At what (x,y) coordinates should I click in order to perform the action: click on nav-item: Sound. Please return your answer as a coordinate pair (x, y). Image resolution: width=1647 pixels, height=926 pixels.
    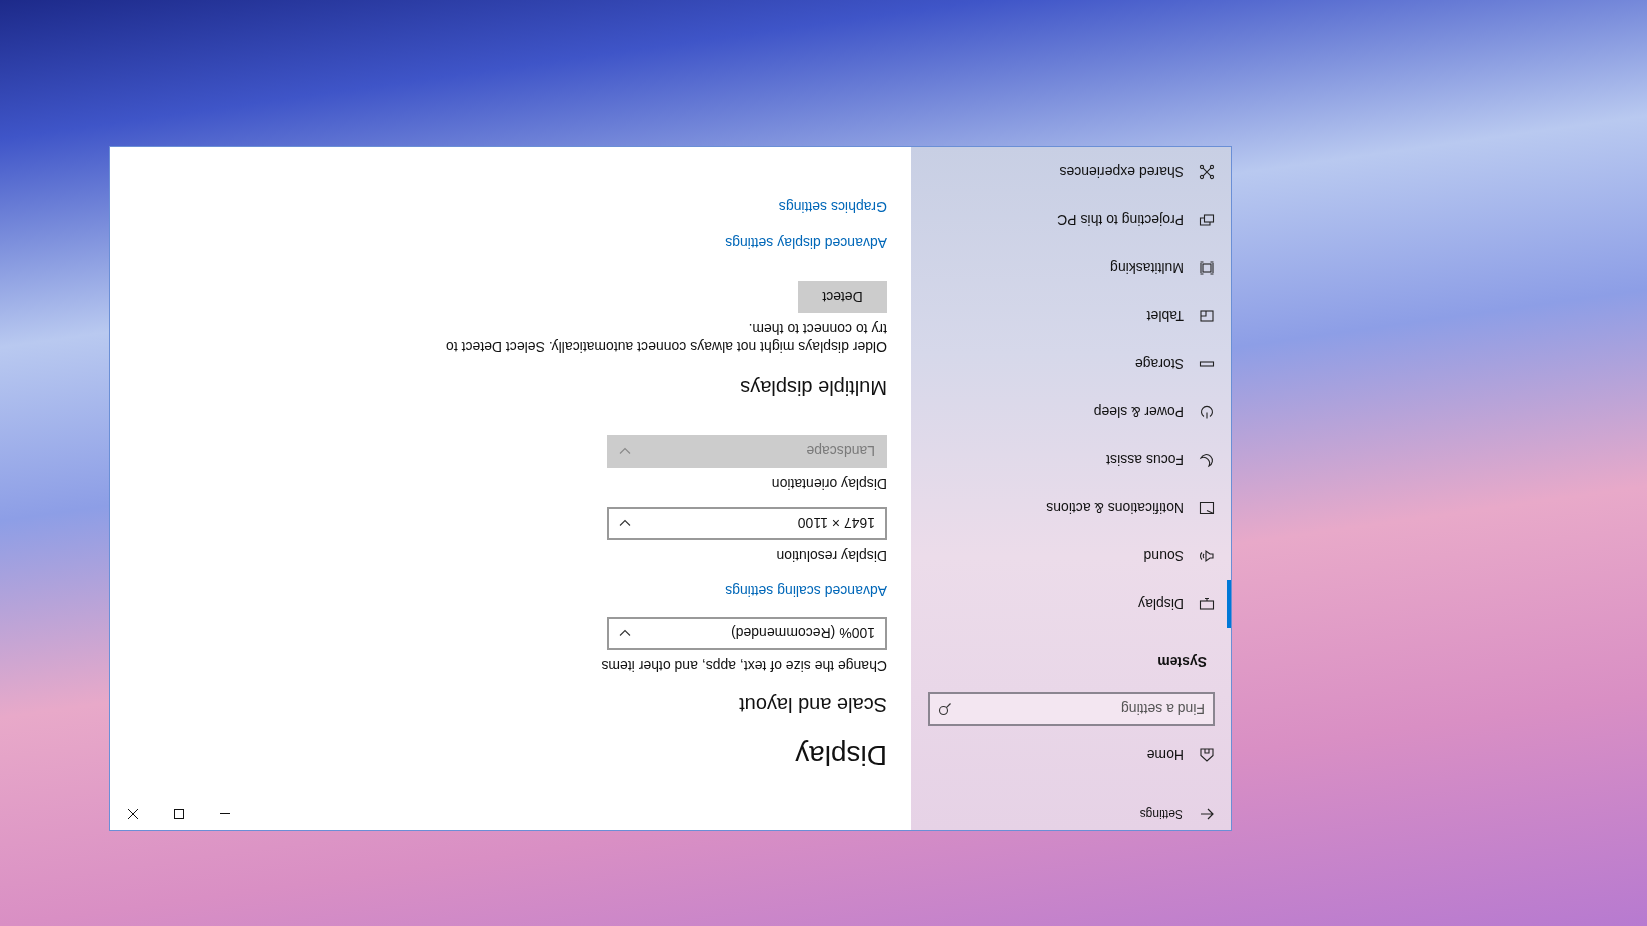
    Looking at the image, I should click on (1071, 556).